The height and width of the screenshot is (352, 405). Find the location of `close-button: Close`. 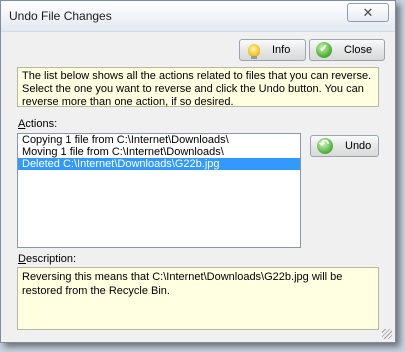

close-button: Close is located at coordinates (347, 50).